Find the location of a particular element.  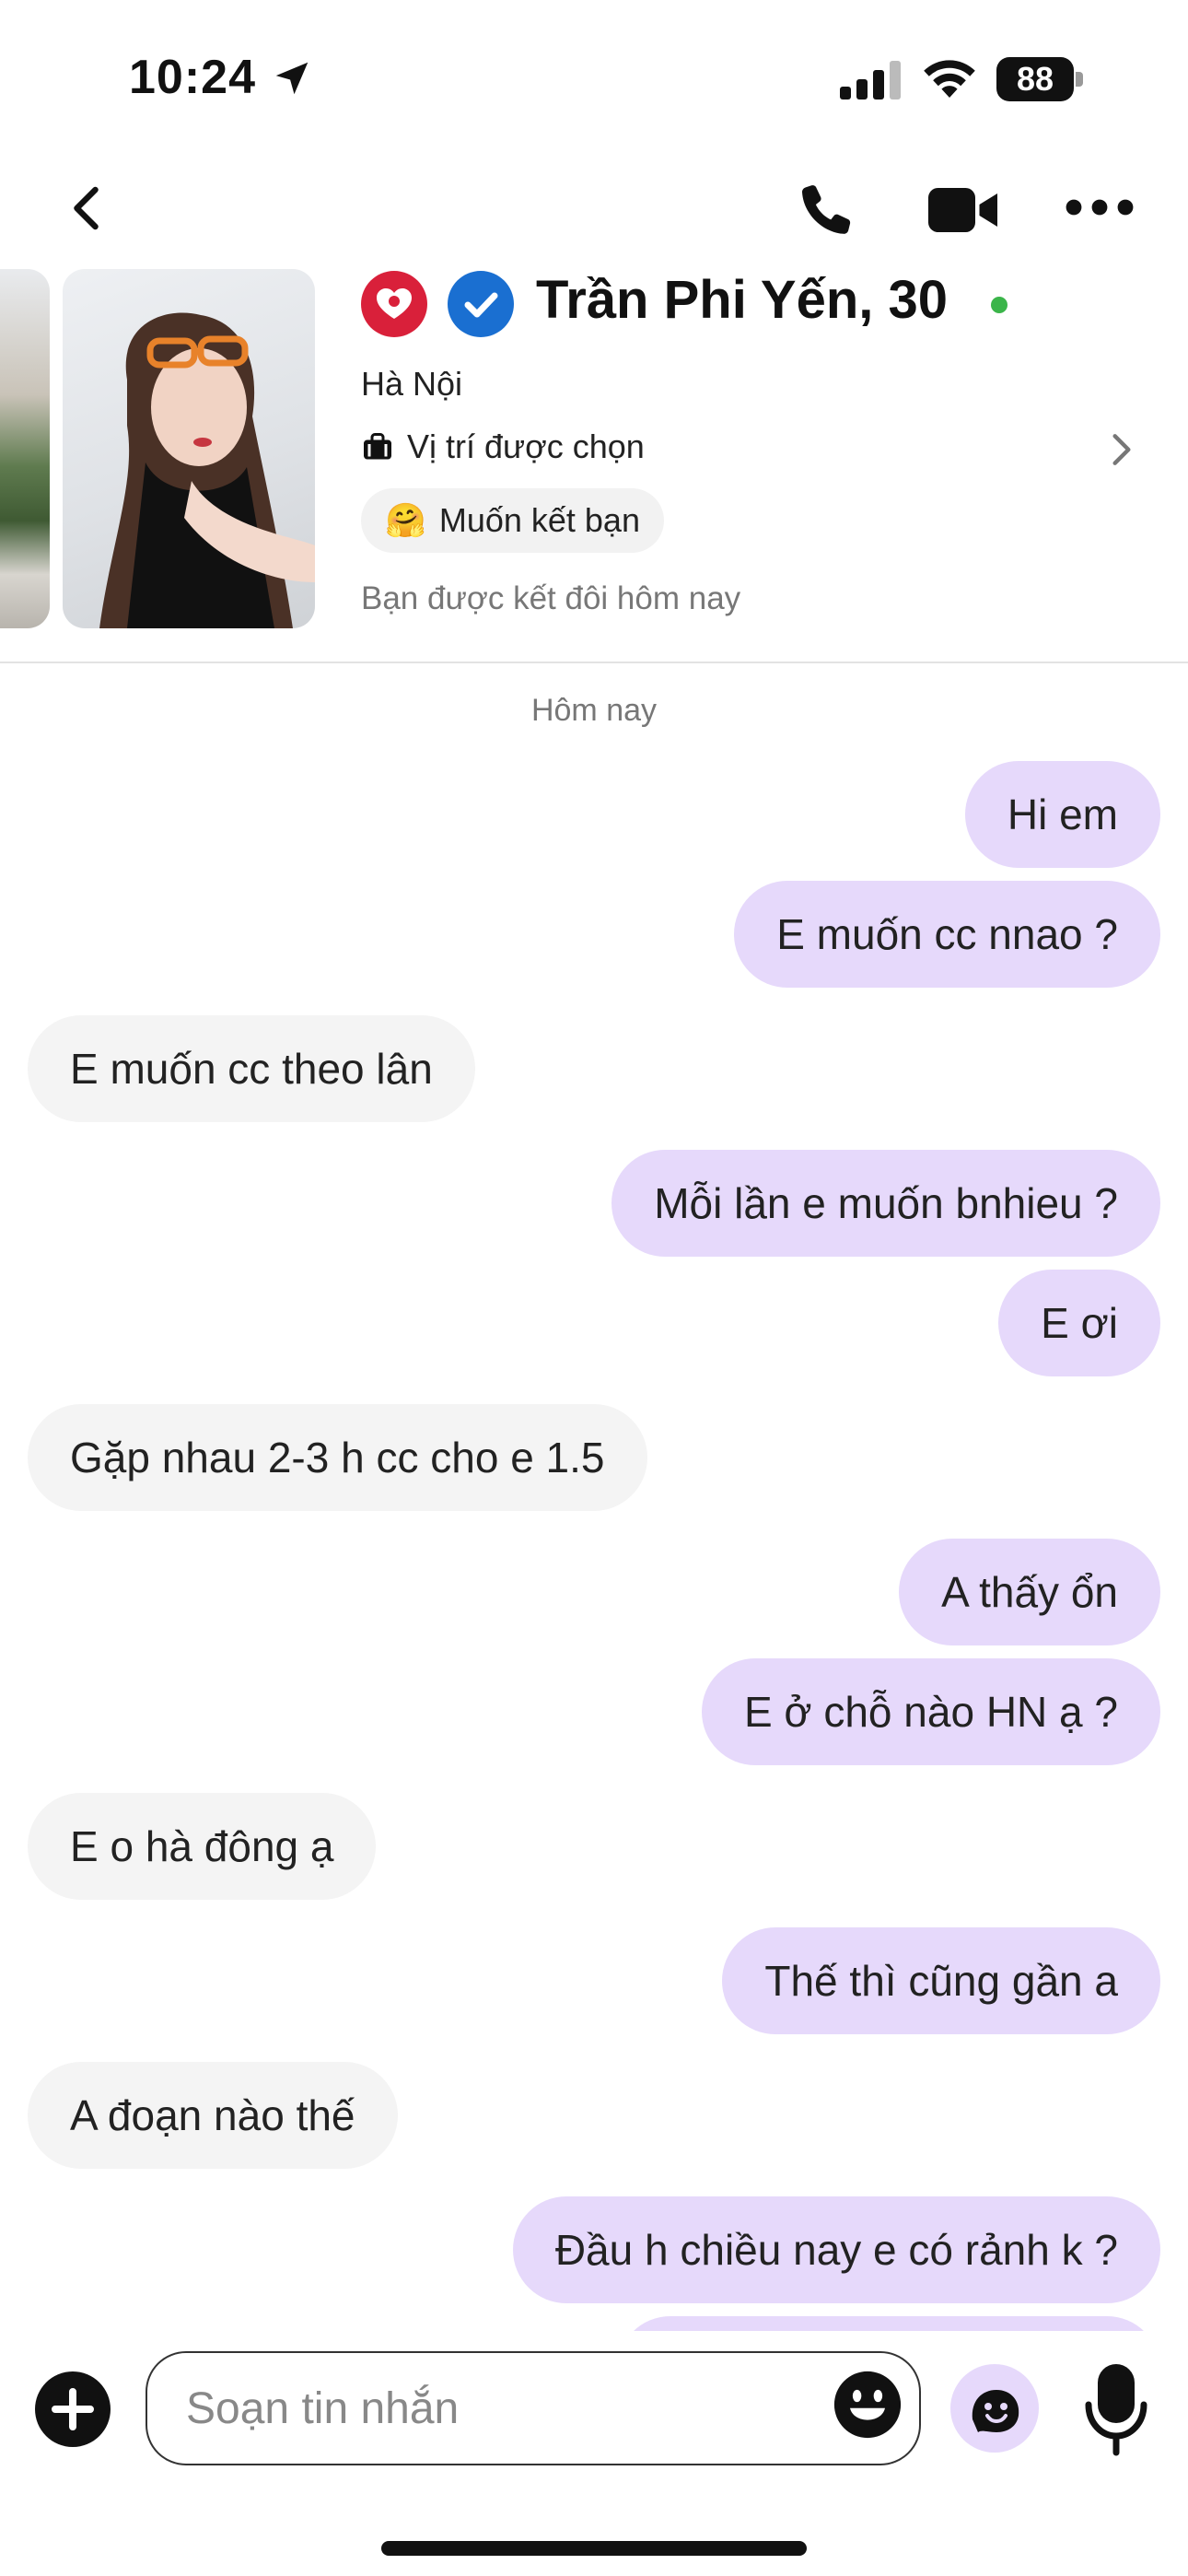

profile-photo is located at coordinates (189, 448).